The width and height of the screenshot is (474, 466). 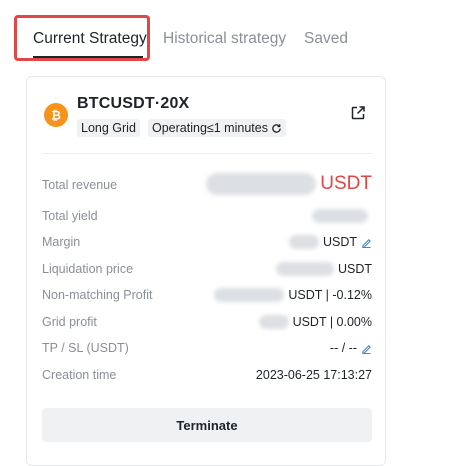 I want to click on margin-label: Margin, so click(x=61, y=242).